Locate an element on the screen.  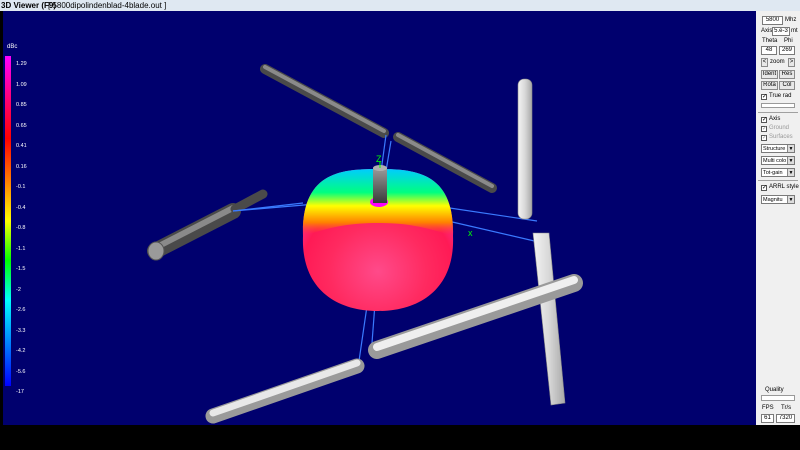
document-tab: [ 5800dipolindenblad-4blade.out ] is located at coordinates (107, 5).